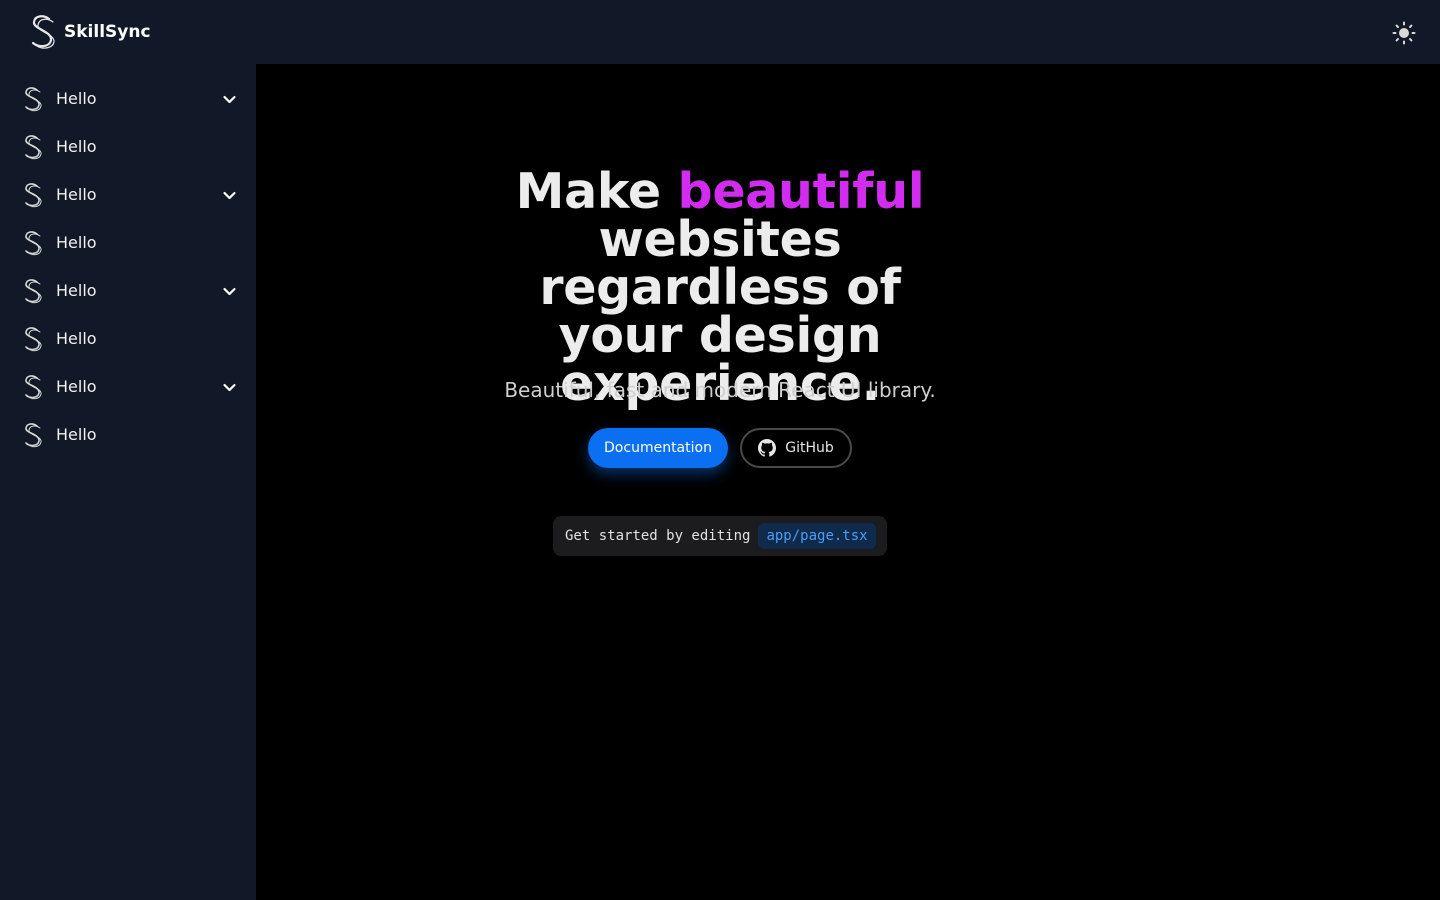 Image resolution: width=1440 pixels, height=900 pixels. I want to click on documentation-button-label: Documentation, so click(658, 448).